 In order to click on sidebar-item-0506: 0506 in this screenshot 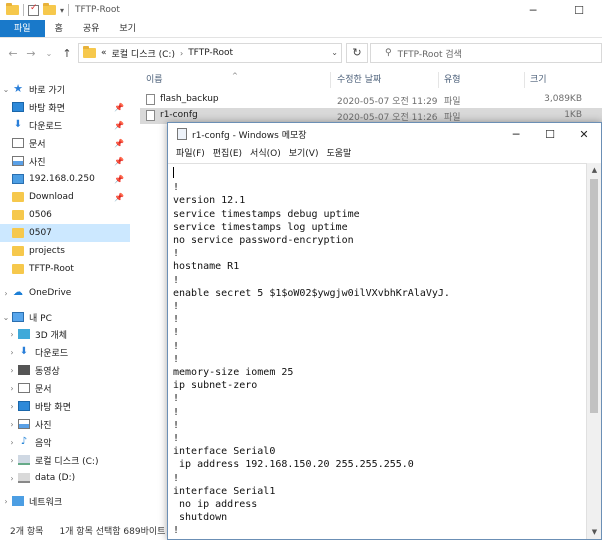, I will do `click(65, 215)`.